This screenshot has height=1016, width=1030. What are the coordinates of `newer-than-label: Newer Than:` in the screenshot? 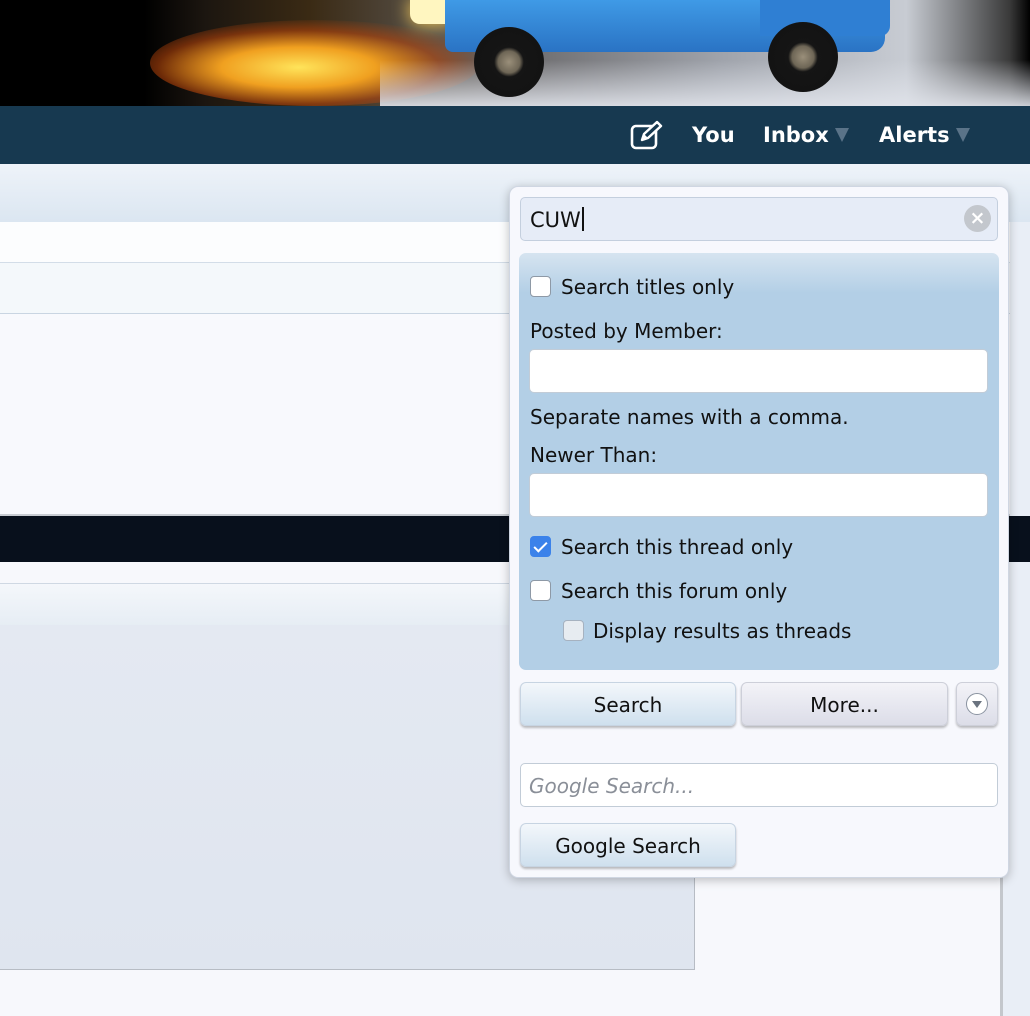 It's located at (594, 455).